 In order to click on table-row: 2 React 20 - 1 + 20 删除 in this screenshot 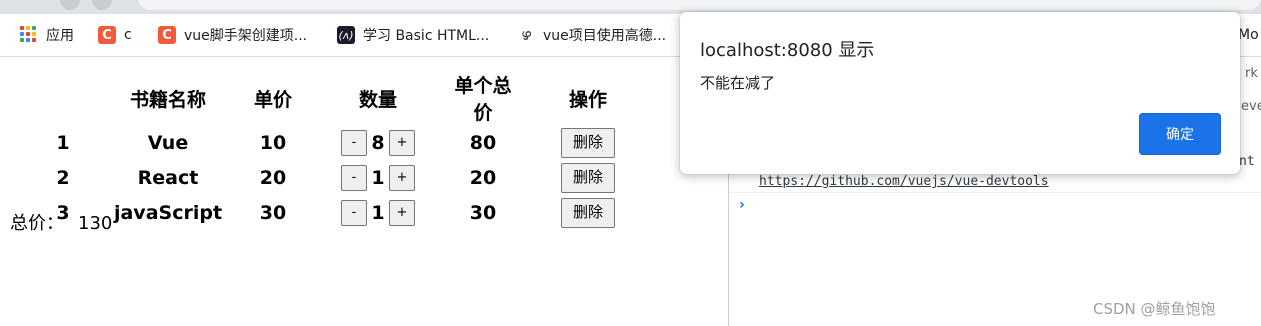, I will do `click(347, 177)`.